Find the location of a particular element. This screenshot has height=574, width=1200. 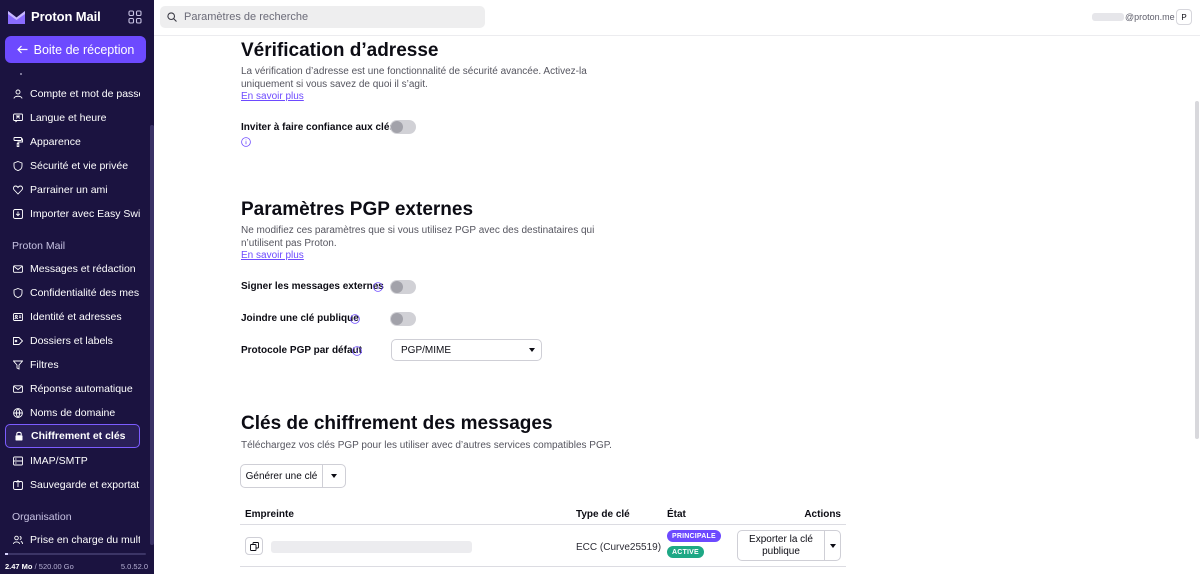

pgp-scheme-value: PGP/MIME is located at coordinates (426, 350).